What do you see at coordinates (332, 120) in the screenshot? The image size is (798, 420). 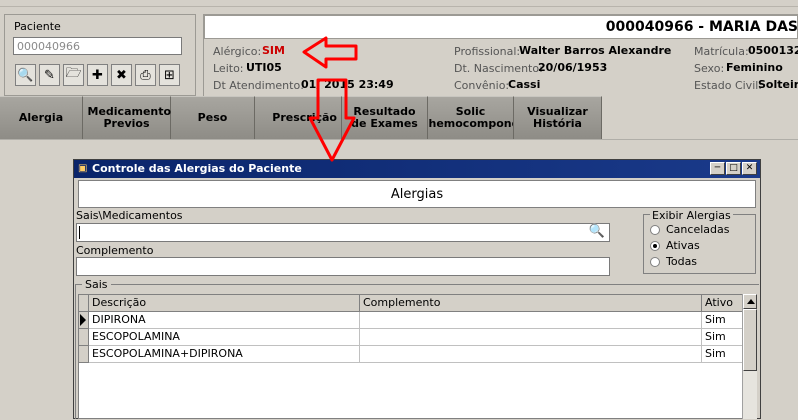 I see `annotation-arrow-down` at bounding box center [332, 120].